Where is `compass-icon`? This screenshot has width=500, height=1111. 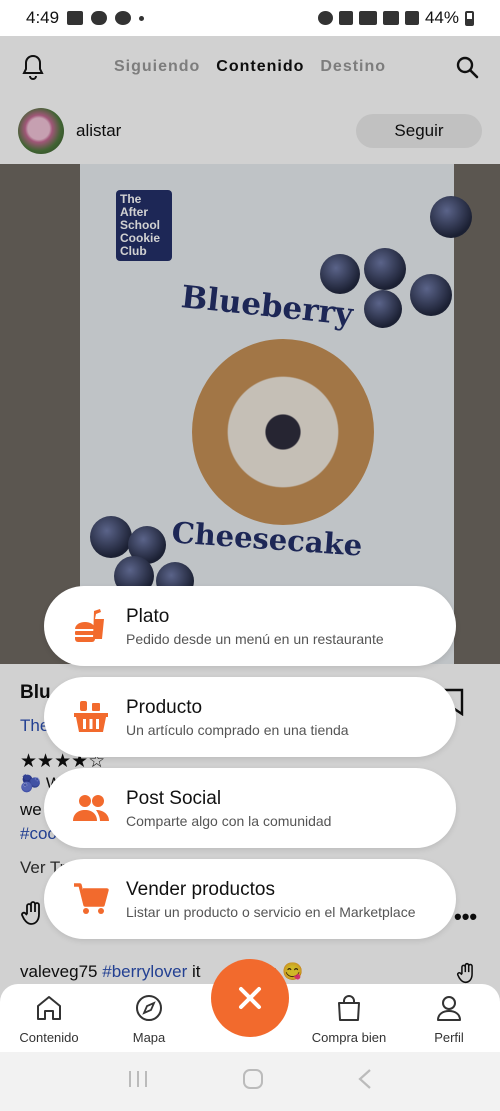 compass-icon is located at coordinates (149, 1008).